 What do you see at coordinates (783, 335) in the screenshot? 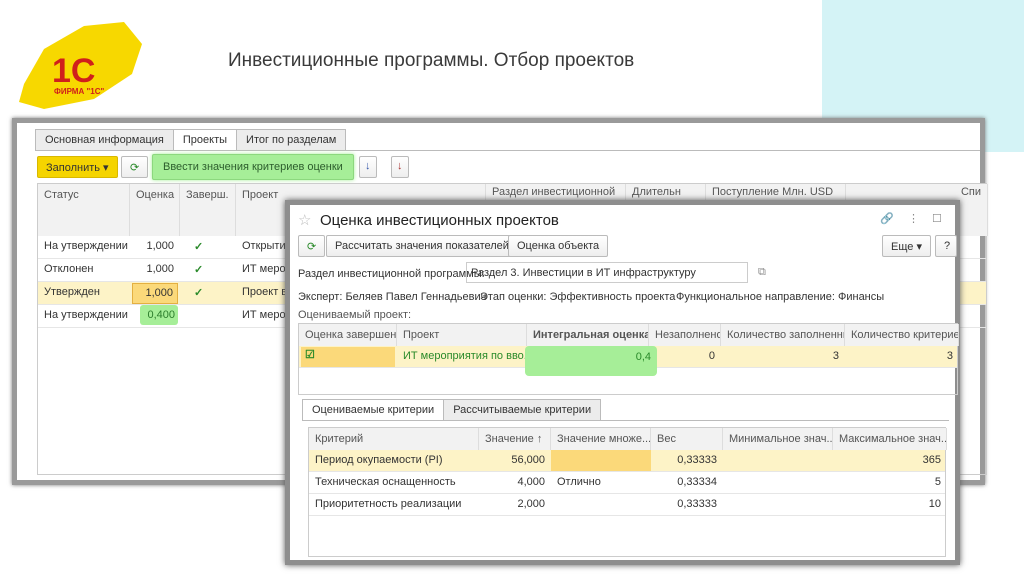
I see `col-filled: Количество заполненных` at bounding box center [783, 335].